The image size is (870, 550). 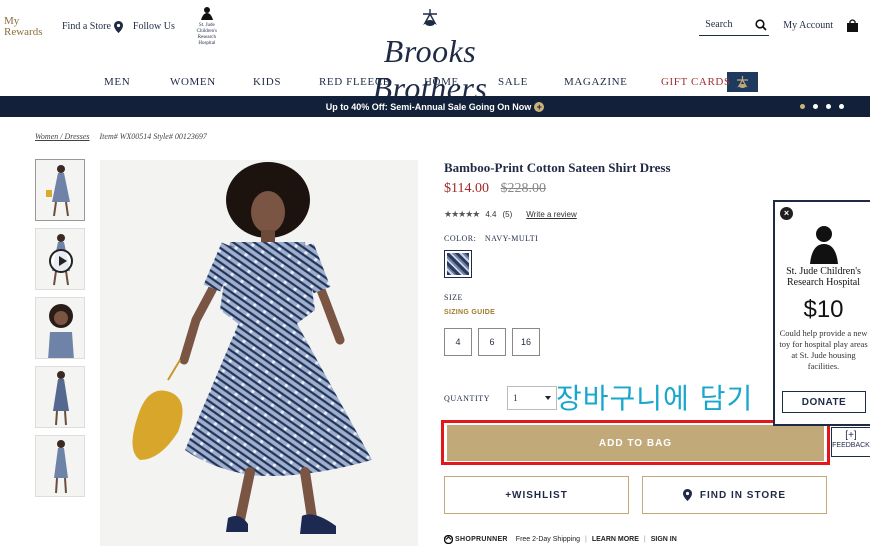 What do you see at coordinates (441, 82) in the screenshot?
I see `nav-item-home: HOME` at bounding box center [441, 82].